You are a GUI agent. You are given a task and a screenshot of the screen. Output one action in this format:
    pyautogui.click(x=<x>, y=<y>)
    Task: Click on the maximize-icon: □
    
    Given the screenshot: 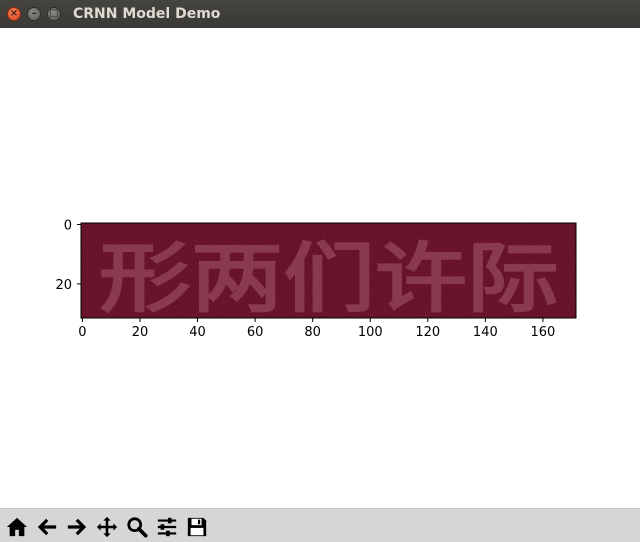 What is the action you would take?
    pyautogui.click(x=54, y=13)
    